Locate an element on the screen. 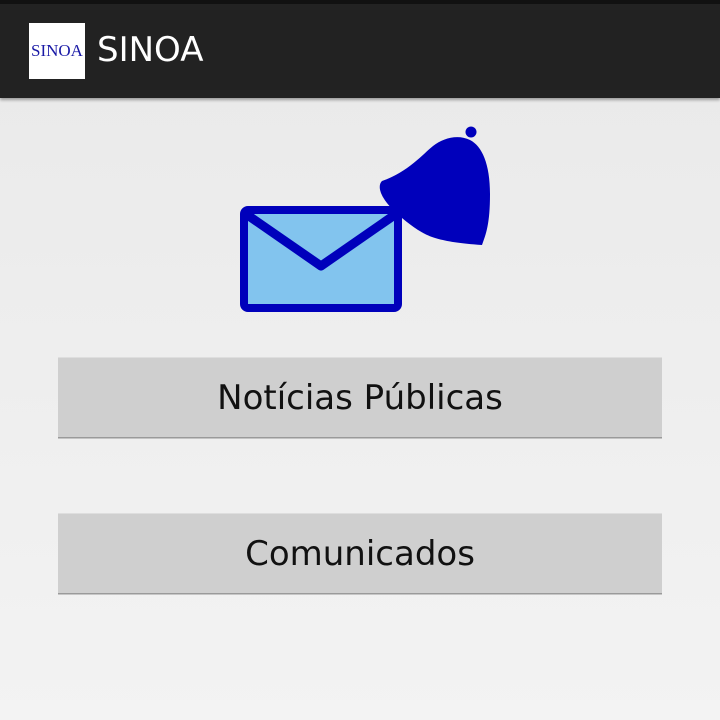 This screenshot has width=720, height=720. app-title: SINOA is located at coordinates (150, 50).